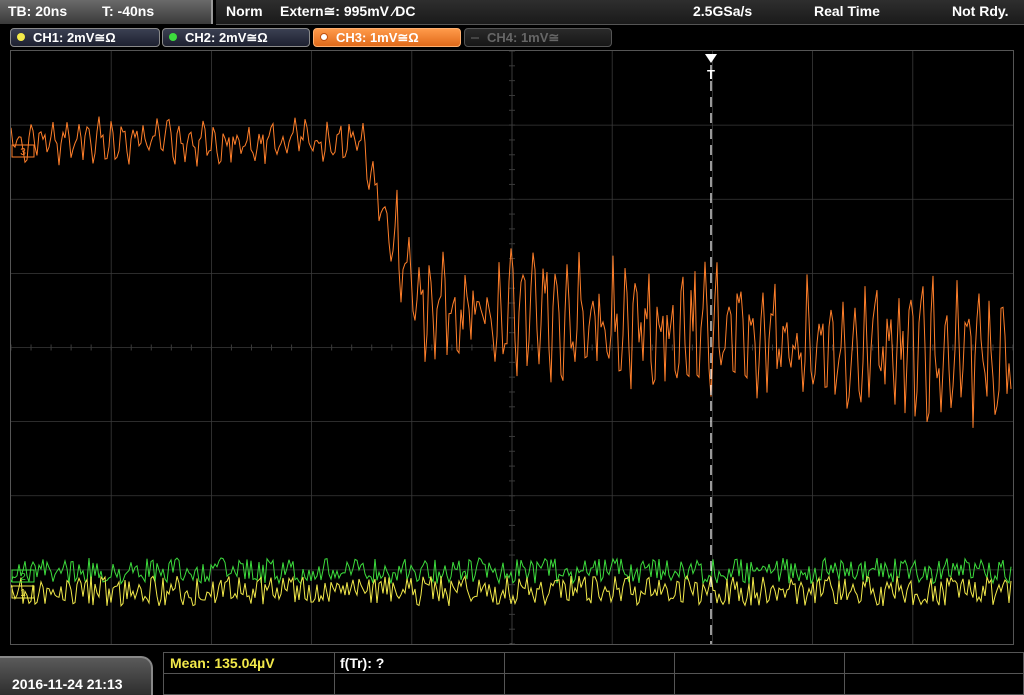 The height and width of the screenshot is (695, 1024). I want to click on trigger-marker-label: T, so click(711, 74).